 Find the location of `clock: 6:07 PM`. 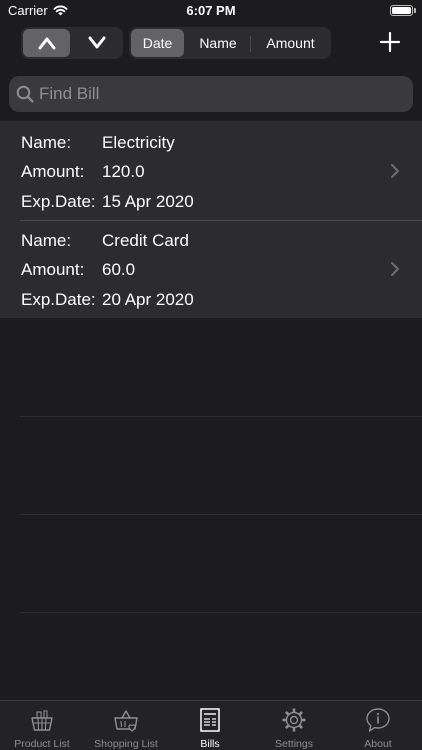

clock: 6:07 PM is located at coordinates (211, 10).